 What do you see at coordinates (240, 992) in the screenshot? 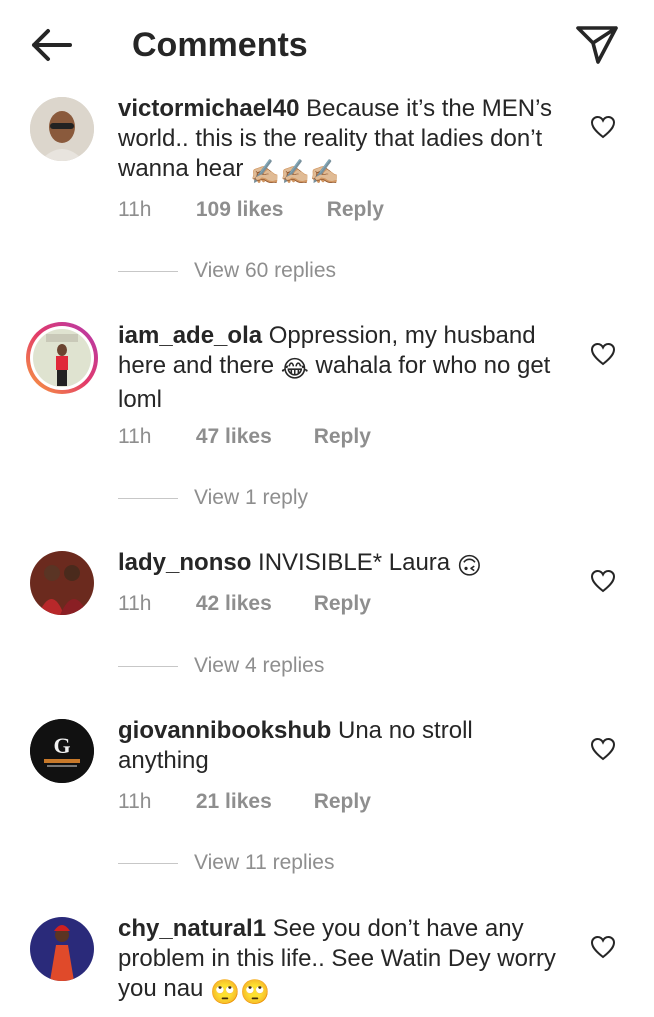
I see `eye-roll-emoji: 🙄🙄` at bounding box center [240, 992].